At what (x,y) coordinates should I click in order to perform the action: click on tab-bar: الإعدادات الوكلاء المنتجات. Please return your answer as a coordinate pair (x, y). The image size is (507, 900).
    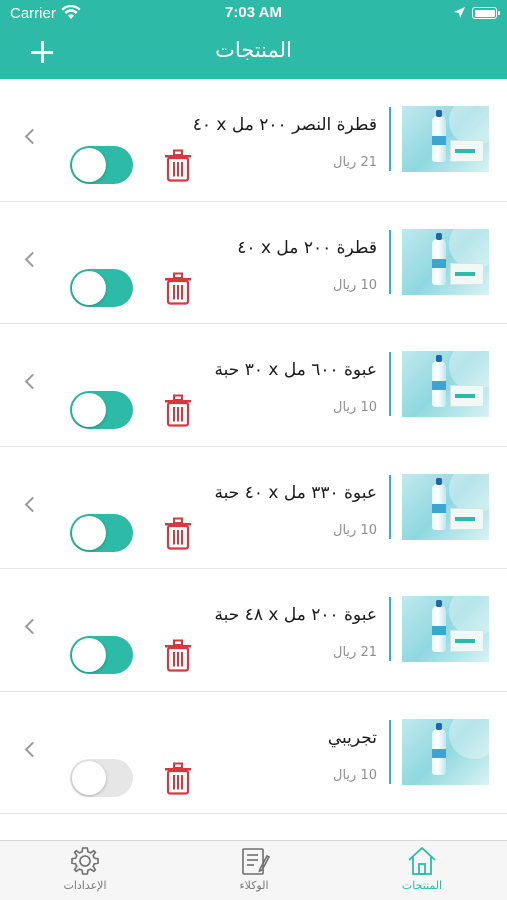
    Looking at the image, I should click on (253, 870).